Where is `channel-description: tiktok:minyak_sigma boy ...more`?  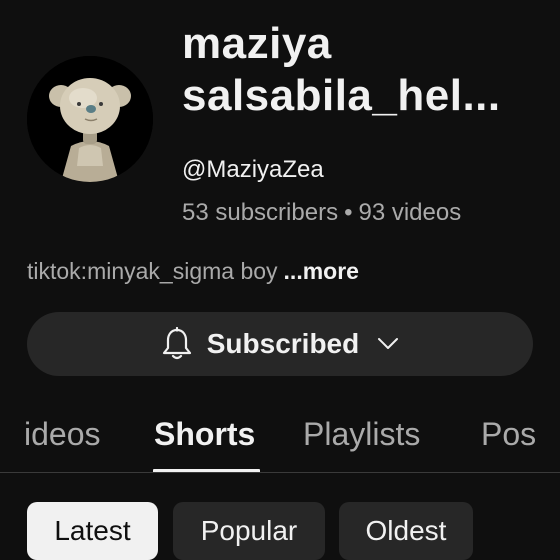
channel-description: tiktok:minyak_sigma boy ...more is located at coordinates (193, 271).